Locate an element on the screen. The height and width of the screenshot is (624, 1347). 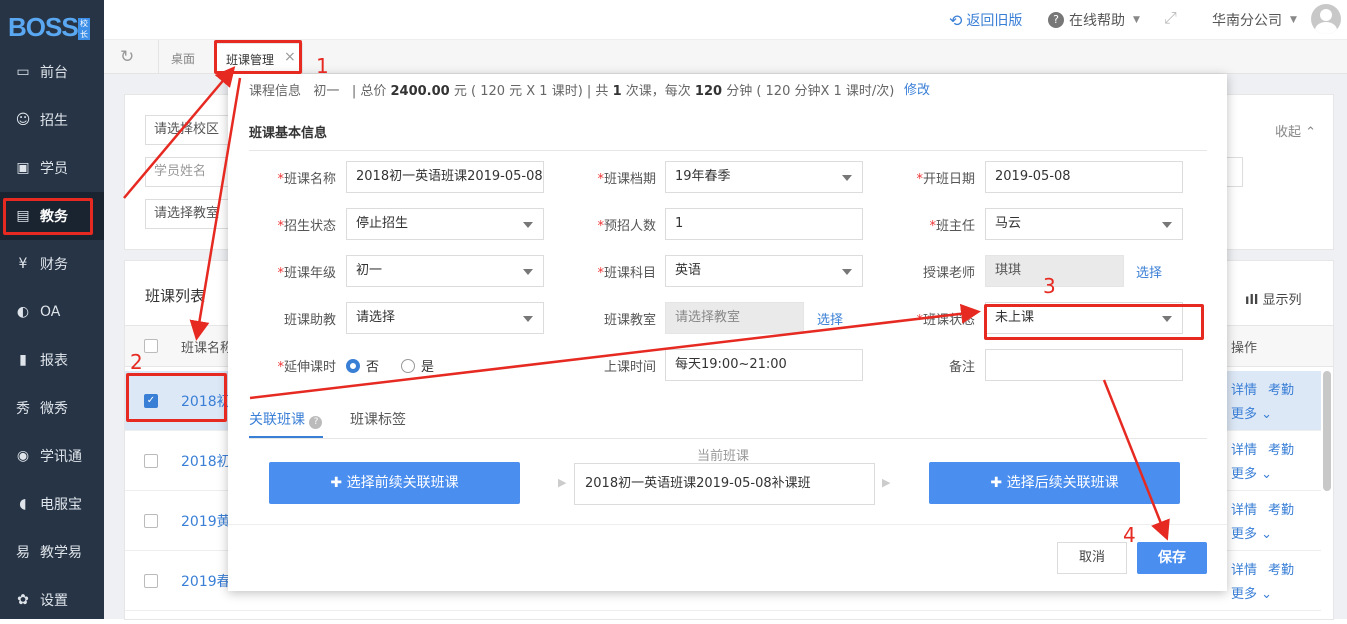
arrow-status-to-save is located at coordinates (1136, 460).